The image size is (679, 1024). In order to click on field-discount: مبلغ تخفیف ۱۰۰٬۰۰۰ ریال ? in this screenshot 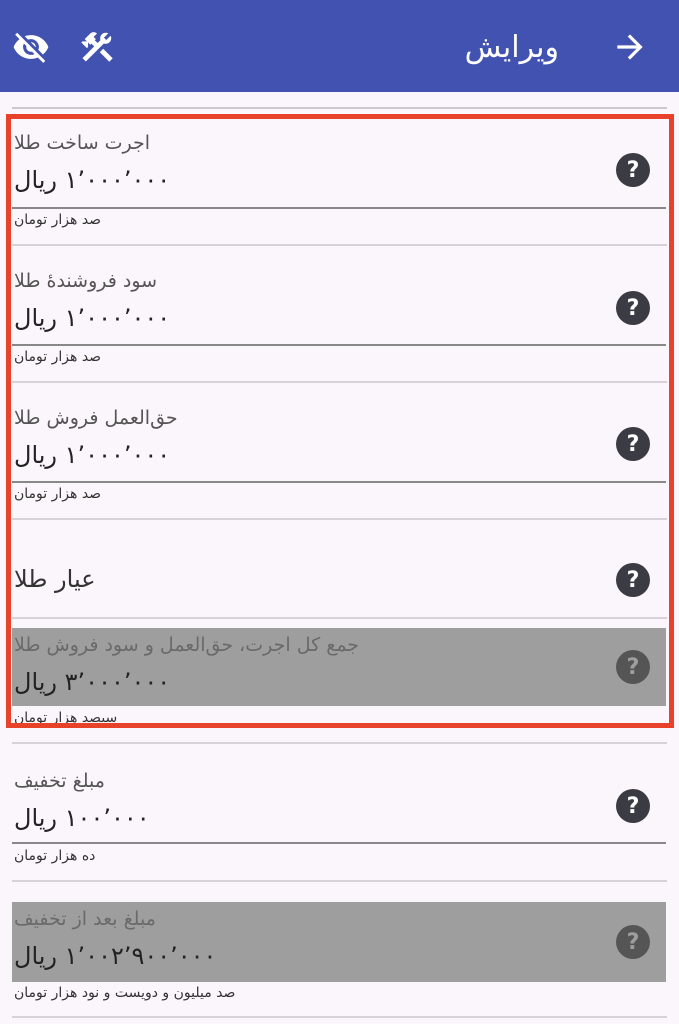, I will do `click(339, 805)`.